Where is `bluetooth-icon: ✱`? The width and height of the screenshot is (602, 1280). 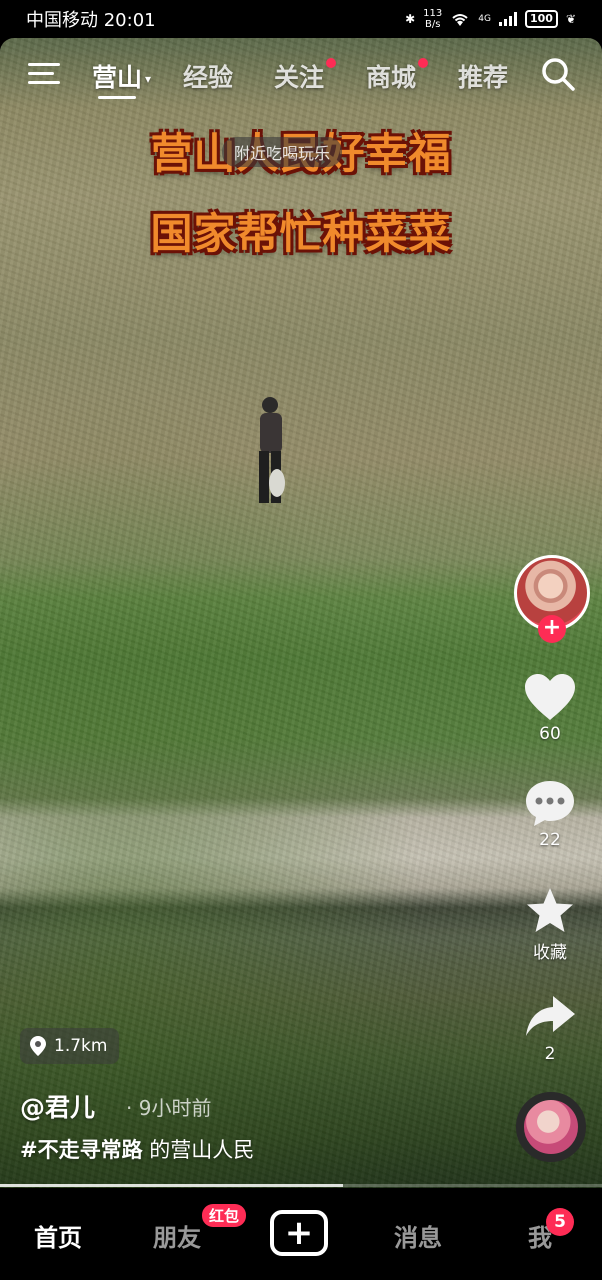 bluetooth-icon: ✱ is located at coordinates (410, 19).